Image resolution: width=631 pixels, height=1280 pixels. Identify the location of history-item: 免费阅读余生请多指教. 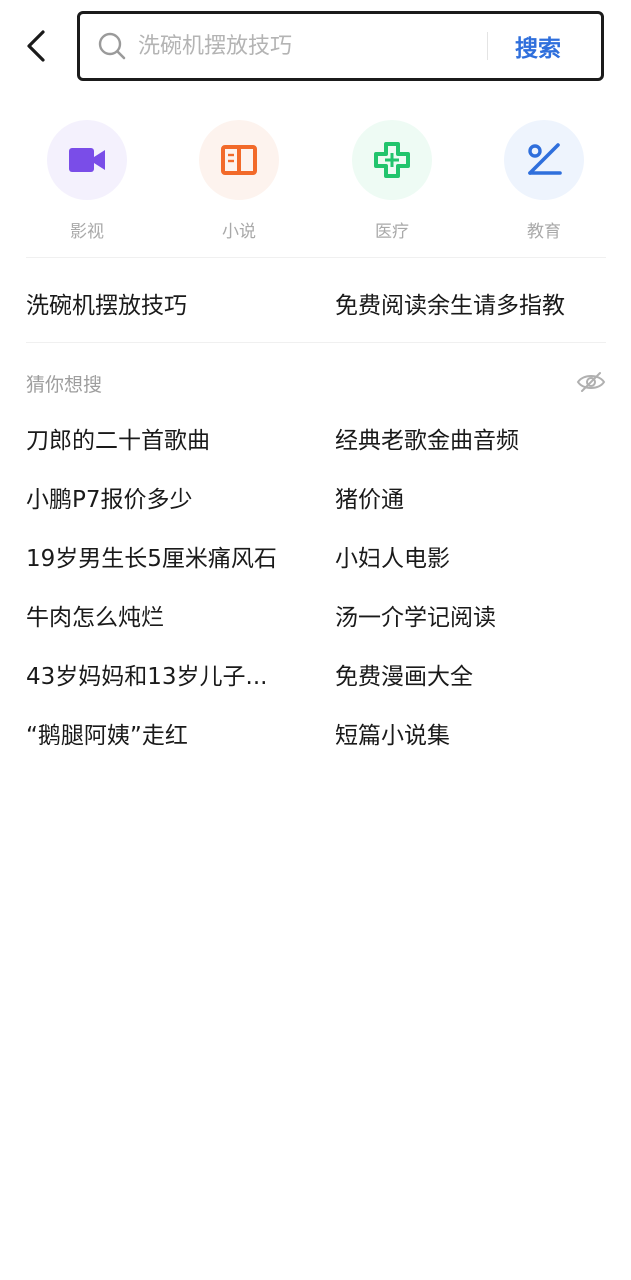
(450, 303).